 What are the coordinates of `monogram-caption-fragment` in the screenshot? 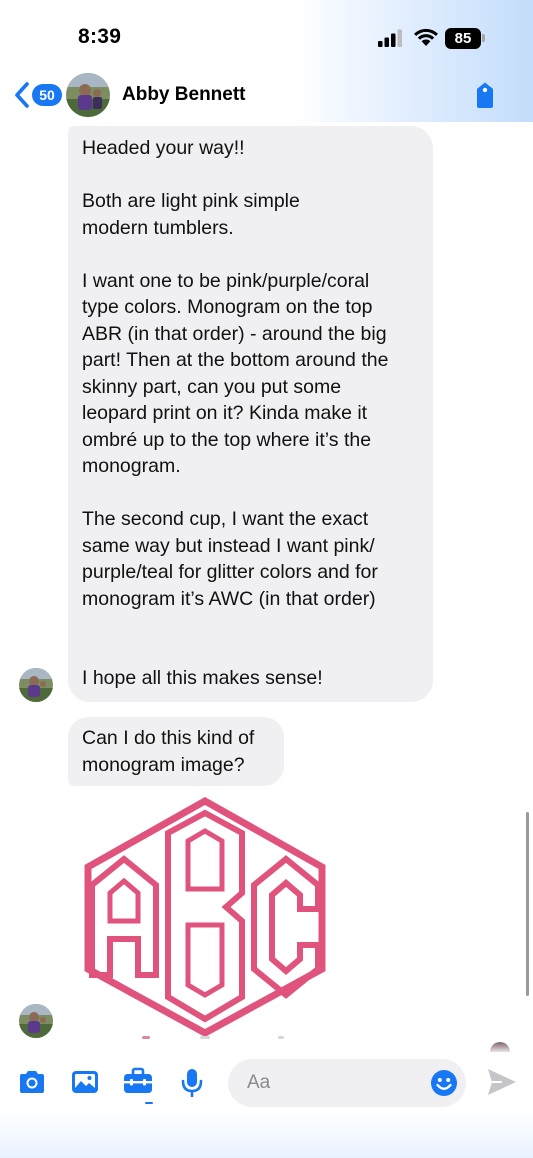 It's located at (213, 1037).